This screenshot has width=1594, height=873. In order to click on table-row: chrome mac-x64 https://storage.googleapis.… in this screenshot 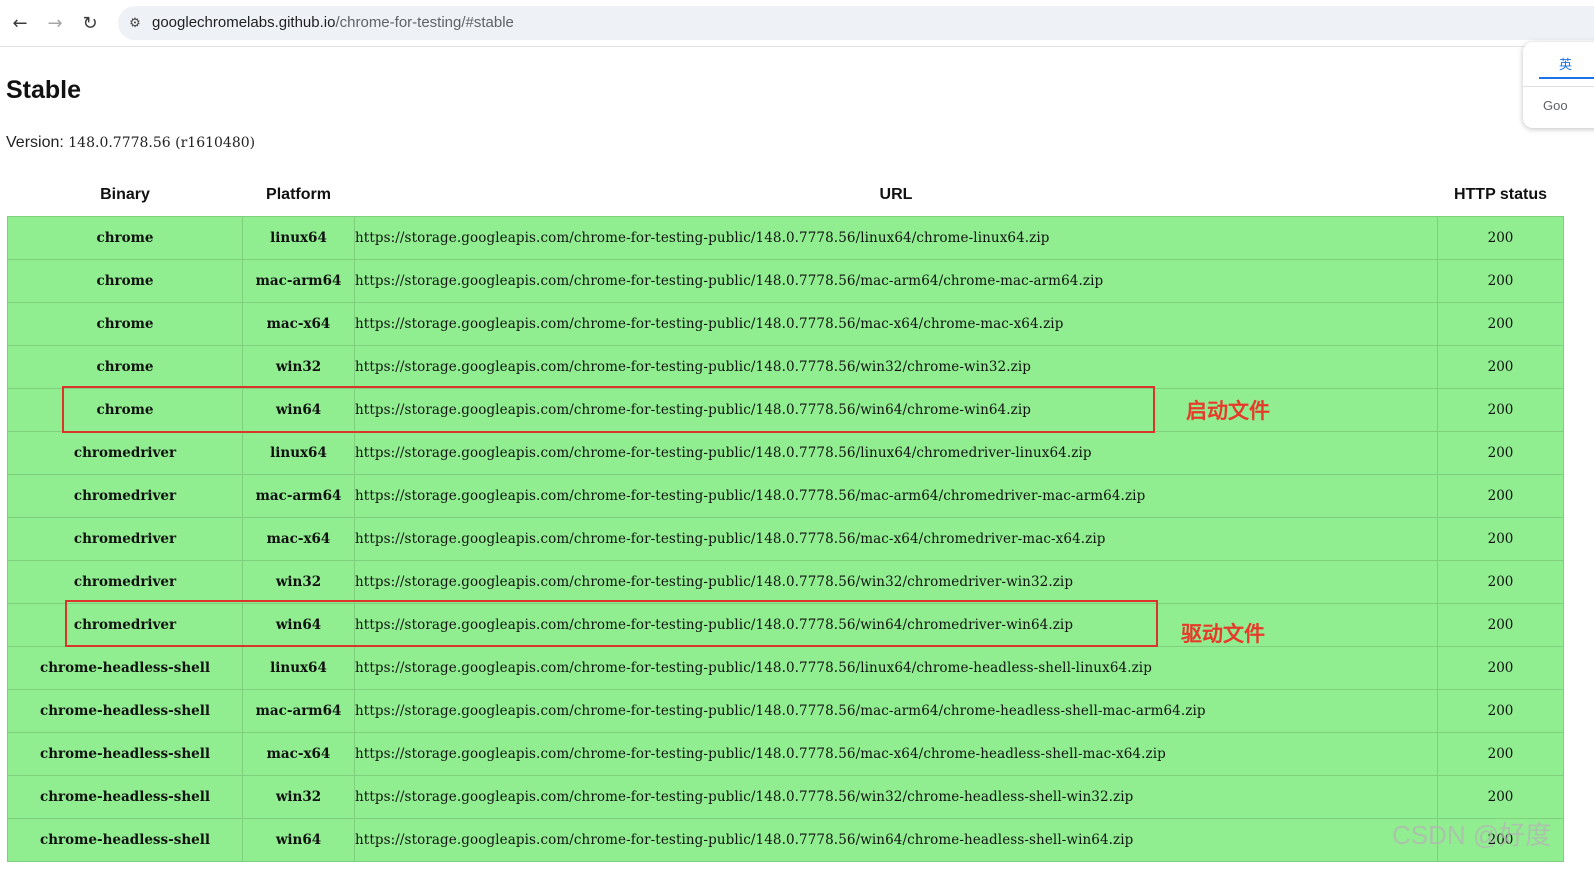, I will do `click(785, 324)`.